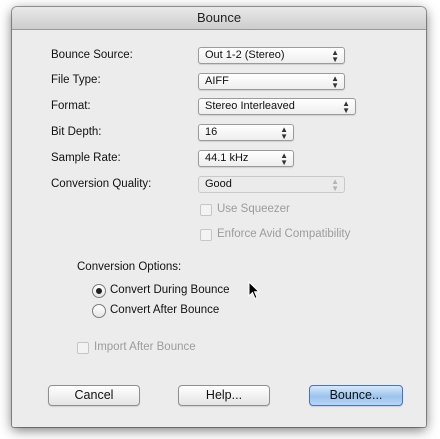  What do you see at coordinates (101, 184) in the screenshot?
I see `conversion-quality-label: Conversion Quality:` at bounding box center [101, 184].